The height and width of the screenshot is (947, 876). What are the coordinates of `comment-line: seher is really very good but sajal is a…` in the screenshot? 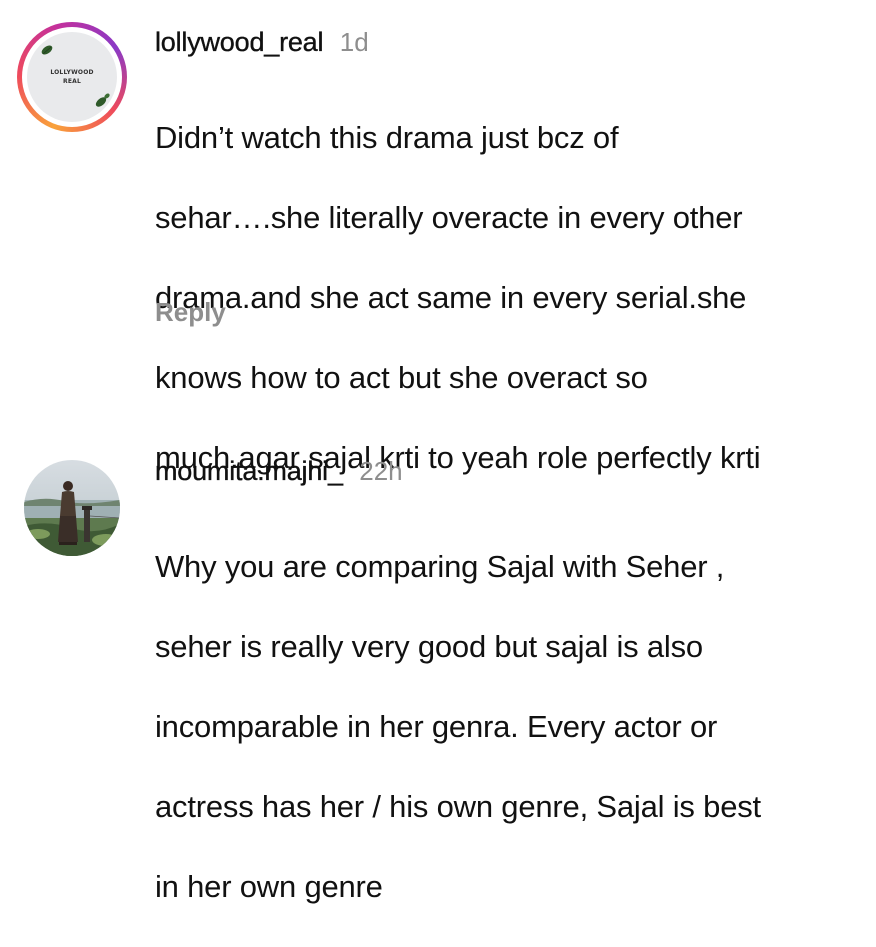 It's located at (429, 646).